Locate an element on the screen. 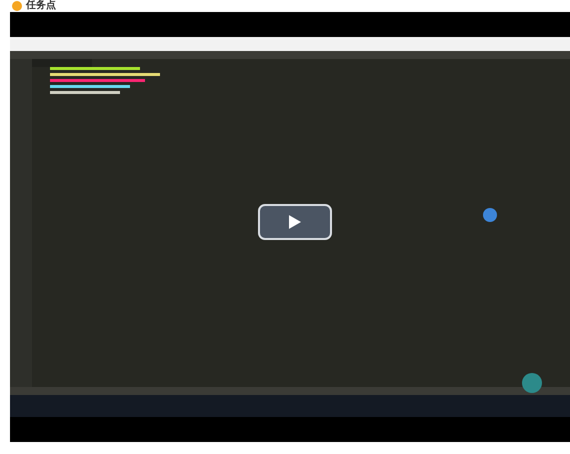 Image resolution: width=570 pixels, height=454 pixels. play-icon is located at coordinates (295, 222).